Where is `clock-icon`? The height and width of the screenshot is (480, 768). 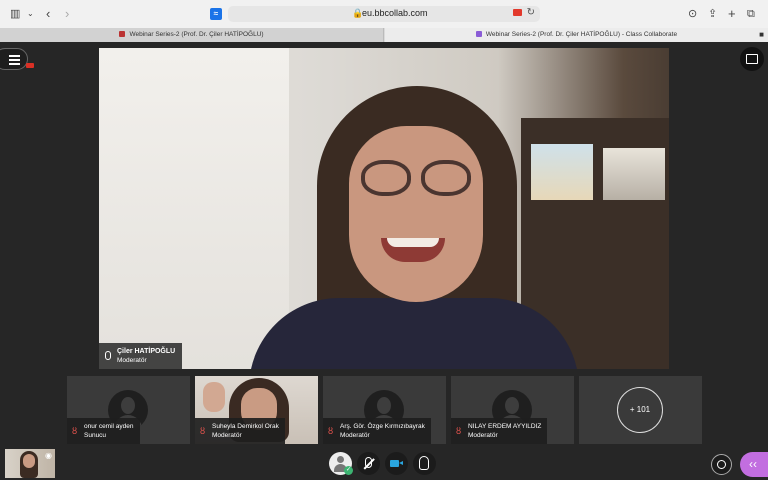
clock-icon is located at coordinates (721, 464).